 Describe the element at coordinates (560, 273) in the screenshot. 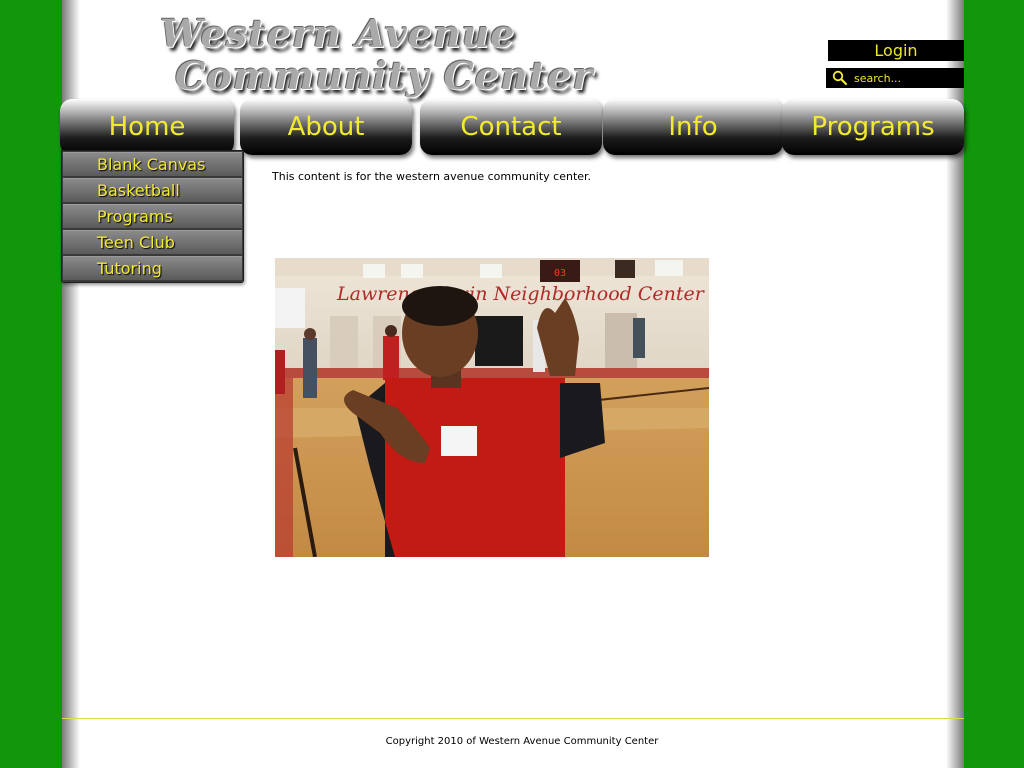

I see `photo-scoreboard-text: 03` at that location.